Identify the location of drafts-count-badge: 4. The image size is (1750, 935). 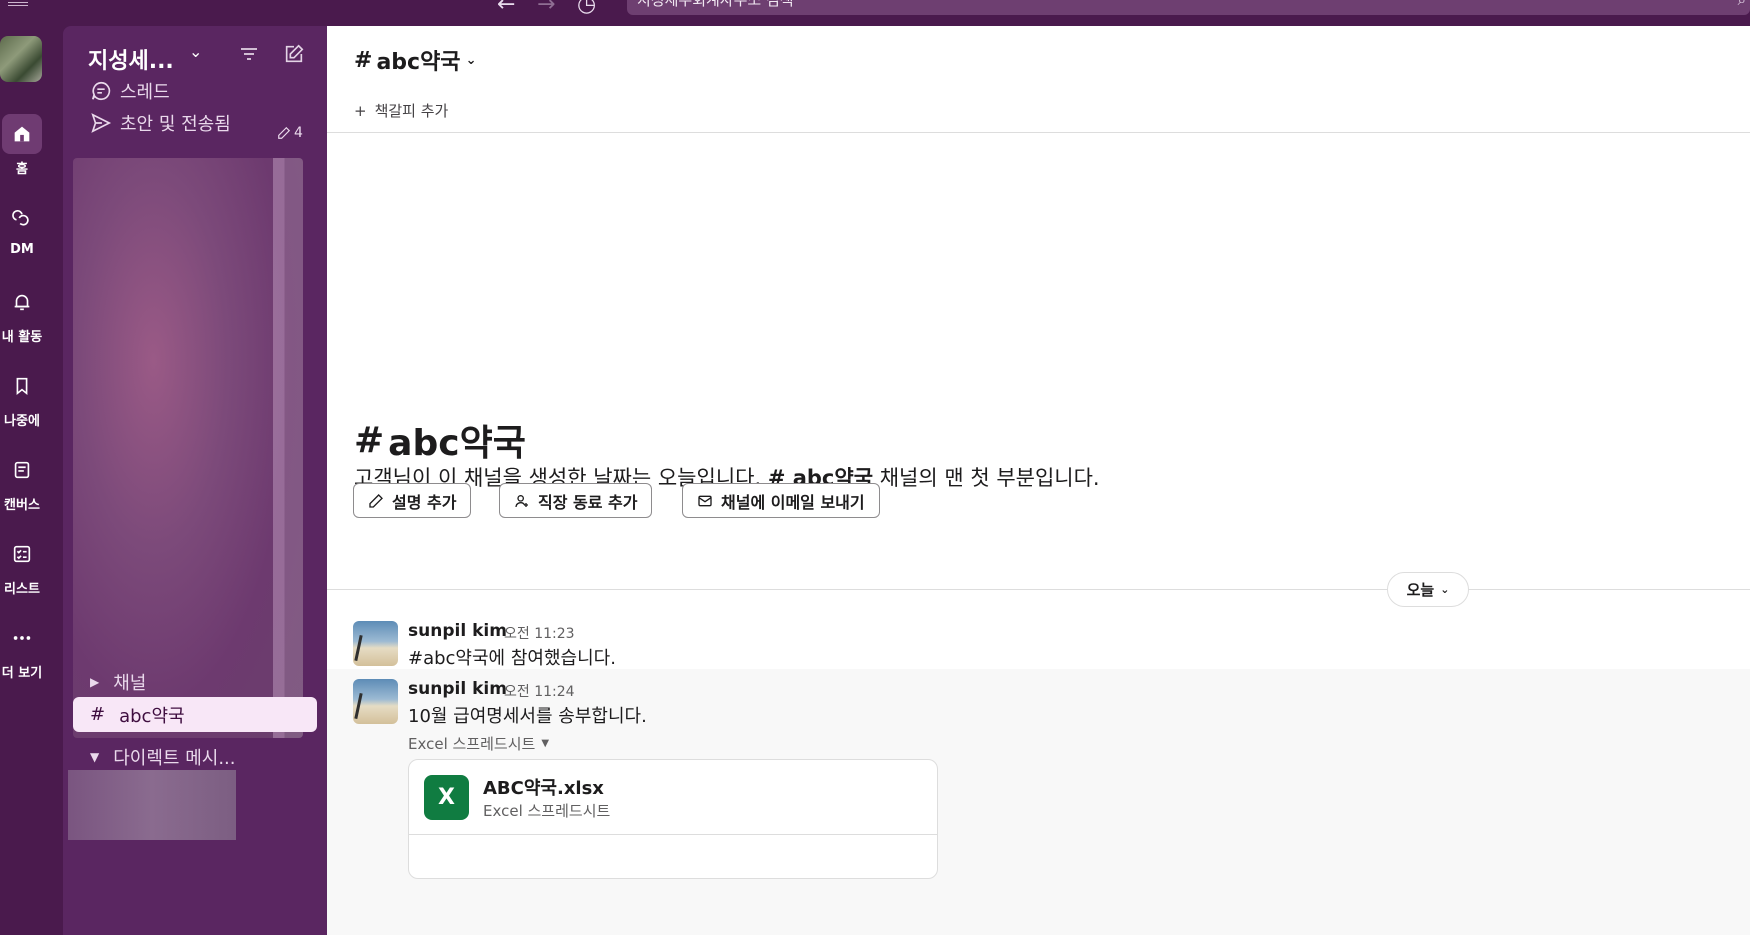
(290, 133).